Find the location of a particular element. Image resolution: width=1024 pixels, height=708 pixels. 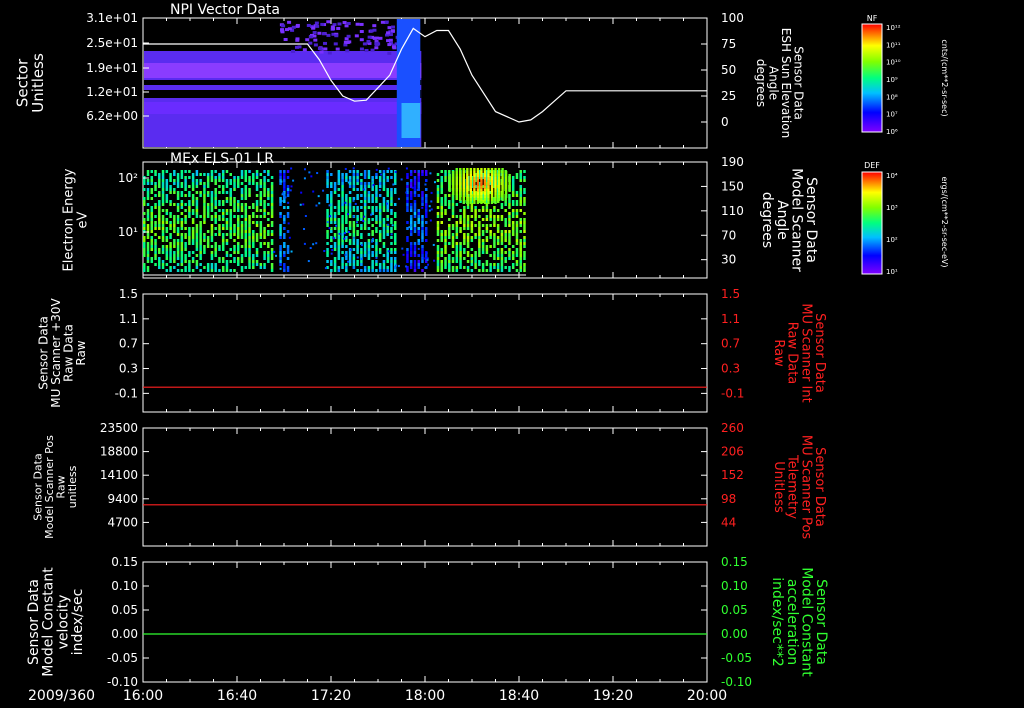

axis-label-line: eV is located at coordinates (82, 219).